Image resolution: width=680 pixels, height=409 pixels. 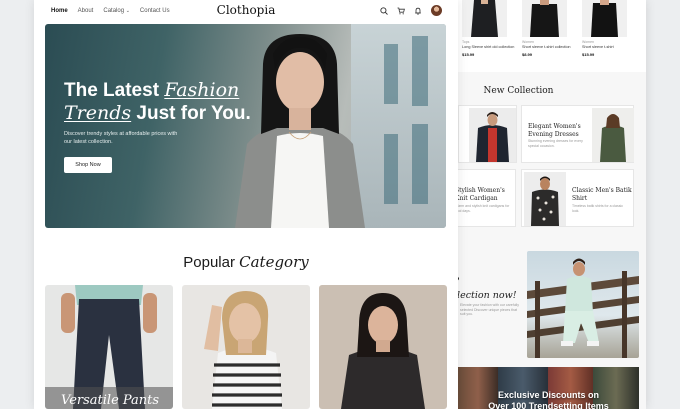 What do you see at coordinates (109, 347) in the screenshot?
I see `category-card: Versatile Pants` at bounding box center [109, 347].